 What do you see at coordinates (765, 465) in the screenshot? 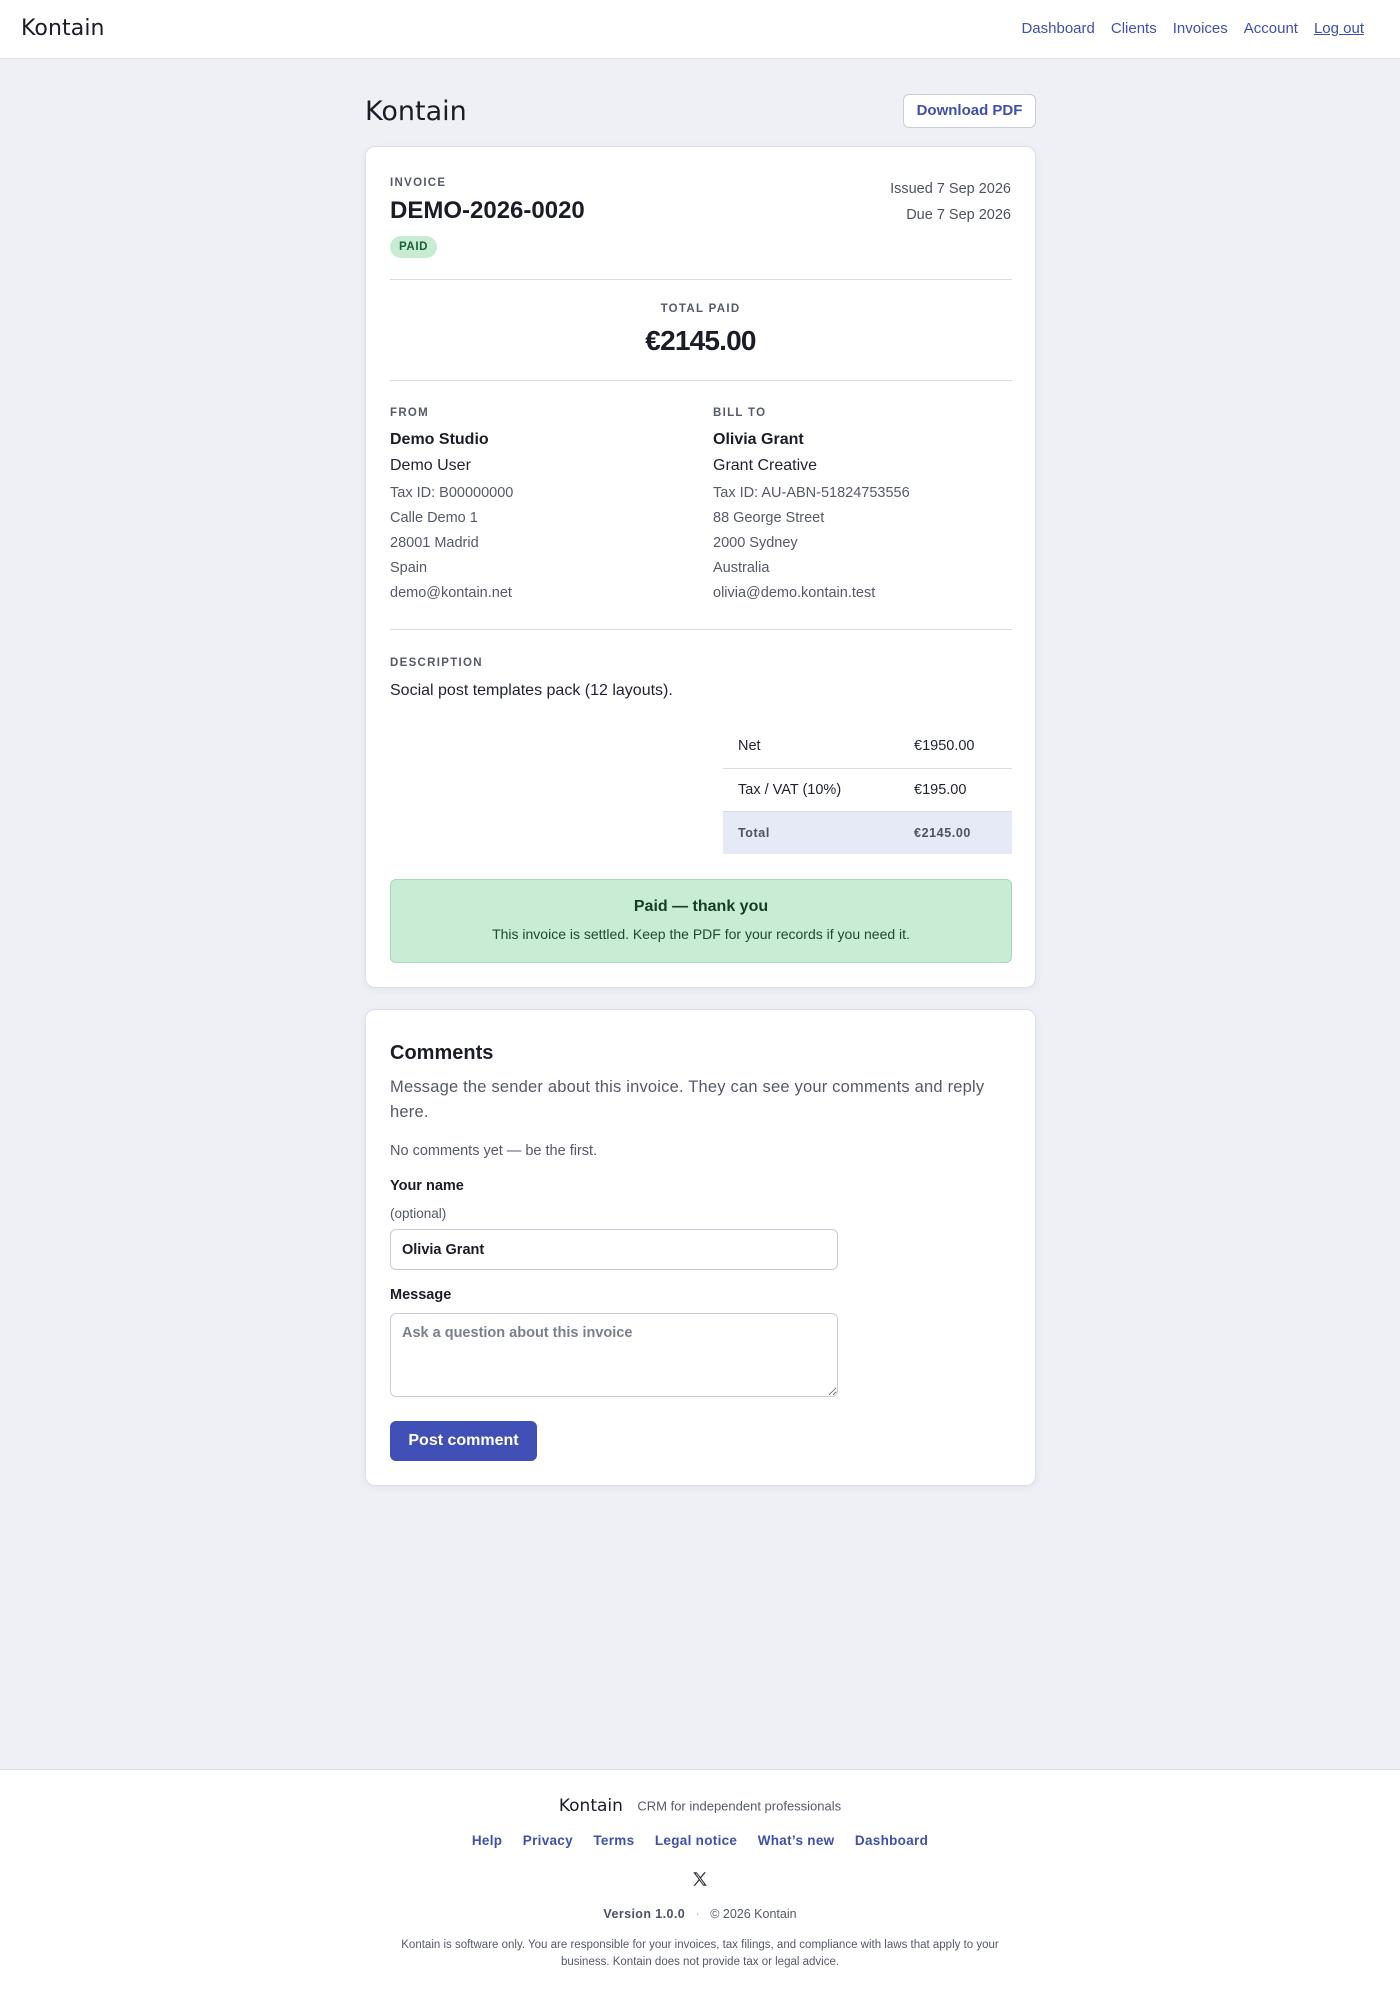
I see `bill-to-company: Grant Creative` at bounding box center [765, 465].